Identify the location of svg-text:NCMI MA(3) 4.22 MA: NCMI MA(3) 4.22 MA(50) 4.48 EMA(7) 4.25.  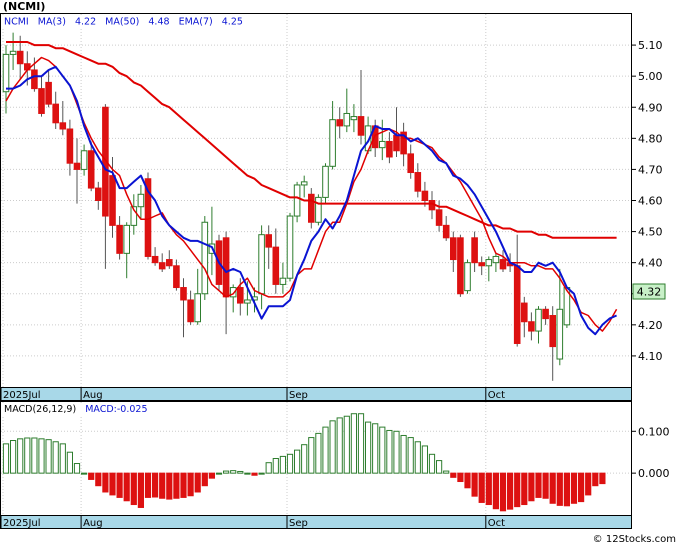
(123, 22).